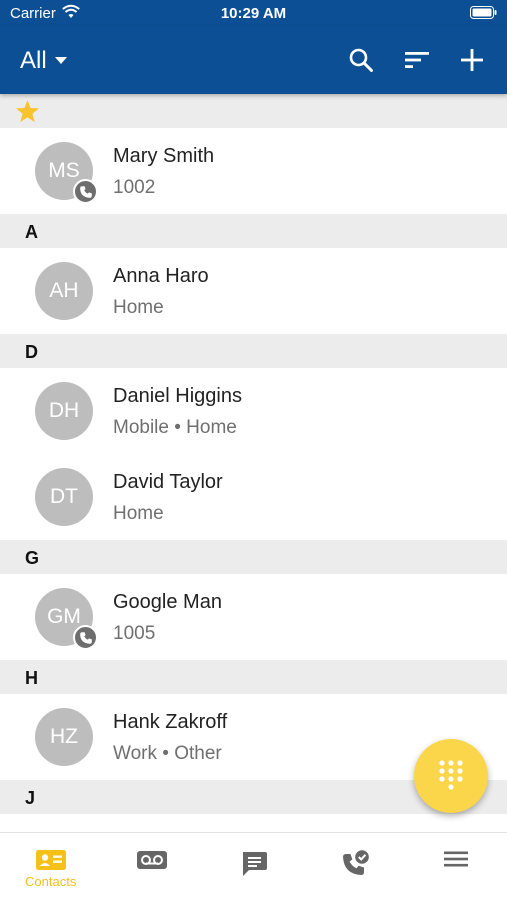  What do you see at coordinates (50, 860) in the screenshot?
I see `contacts-card-icon` at bounding box center [50, 860].